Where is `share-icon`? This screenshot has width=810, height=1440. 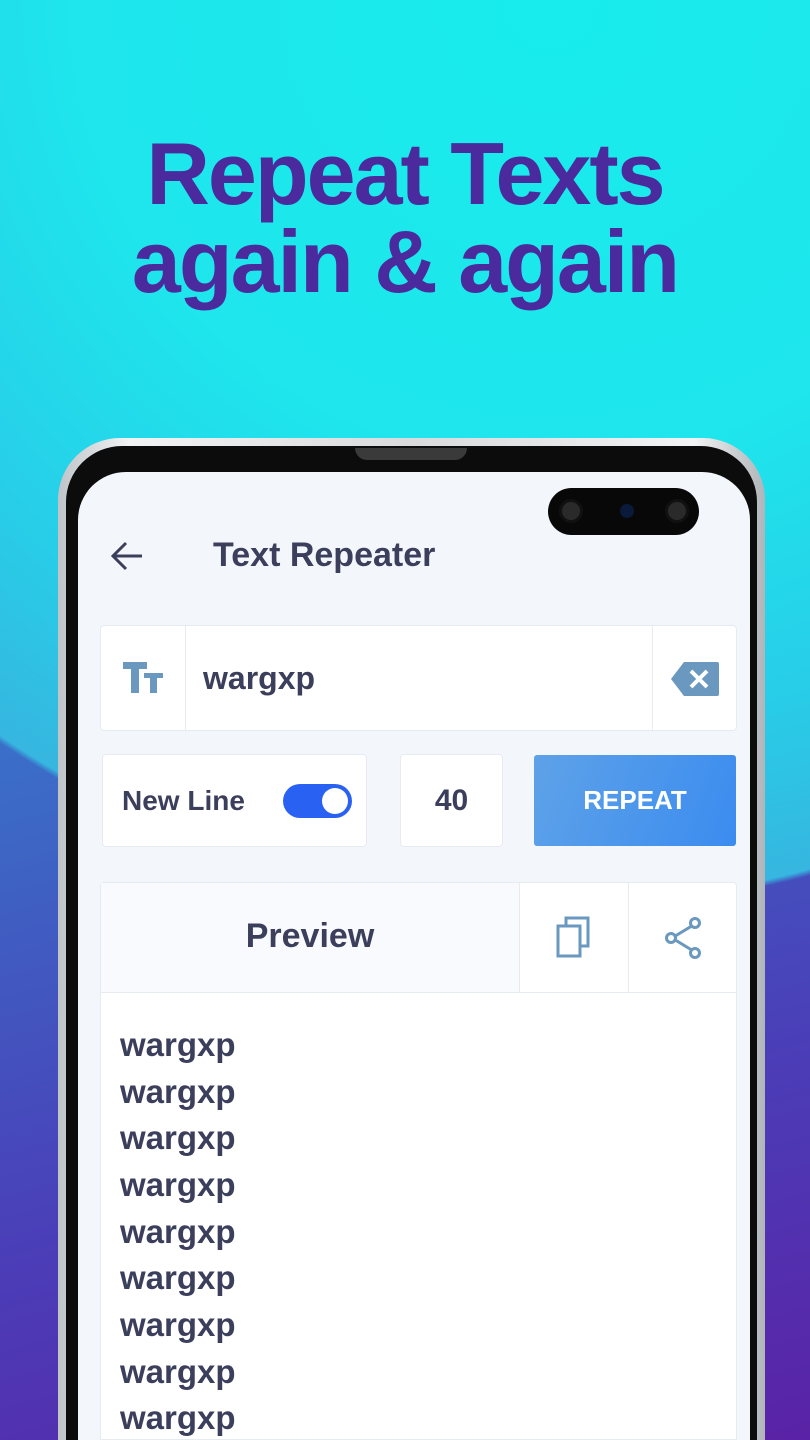
share-icon is located at coordinates (684, 938).